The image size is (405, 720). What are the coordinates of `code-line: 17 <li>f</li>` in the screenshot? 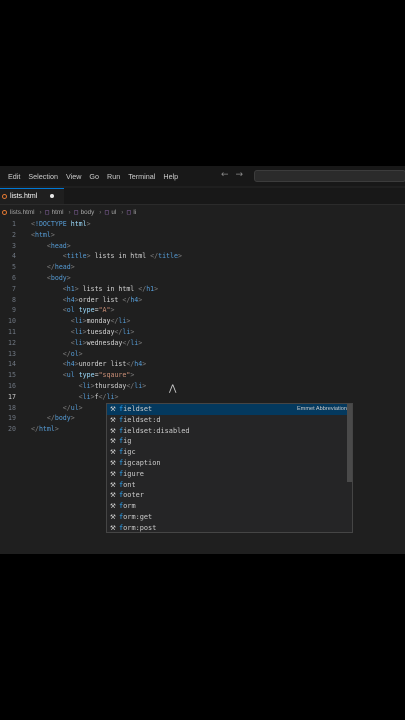 It's located at (202, 397).